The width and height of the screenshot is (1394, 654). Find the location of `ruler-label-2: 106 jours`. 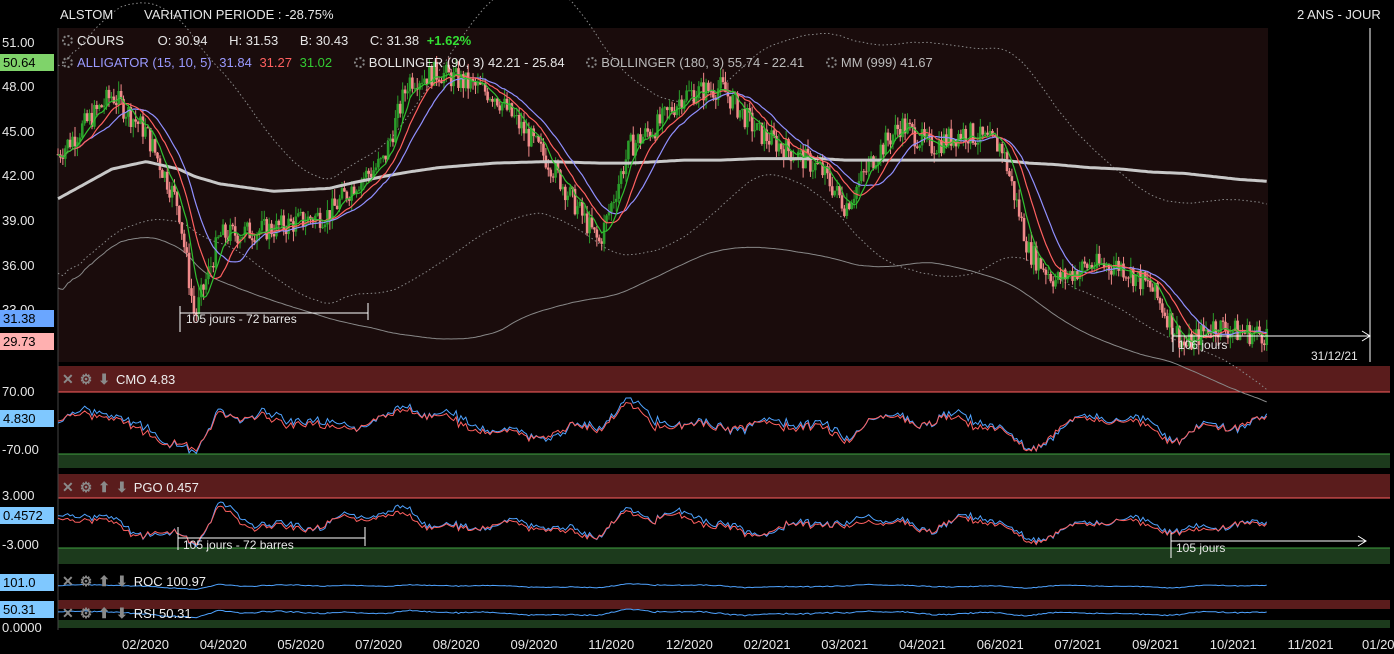

ruler-label-2: 106 jours is located at coordinates (1203, 345).